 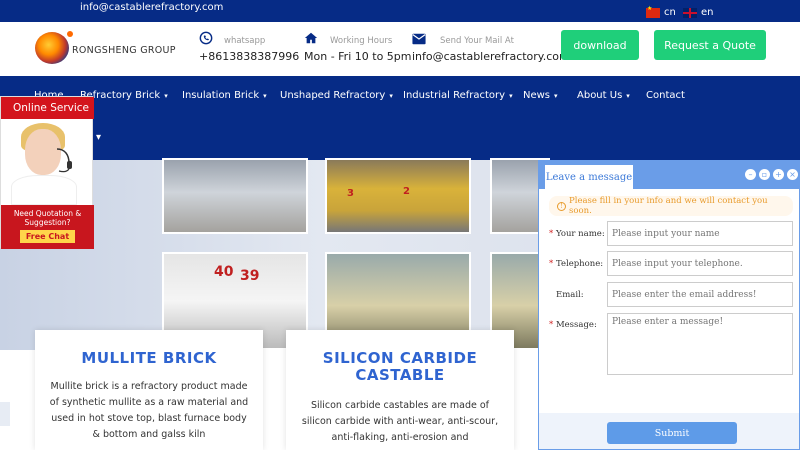 What do you see at coordinates (206, 38) in the screenshot?
I see `whatsapp-icon` at bounding box center [206, 38].